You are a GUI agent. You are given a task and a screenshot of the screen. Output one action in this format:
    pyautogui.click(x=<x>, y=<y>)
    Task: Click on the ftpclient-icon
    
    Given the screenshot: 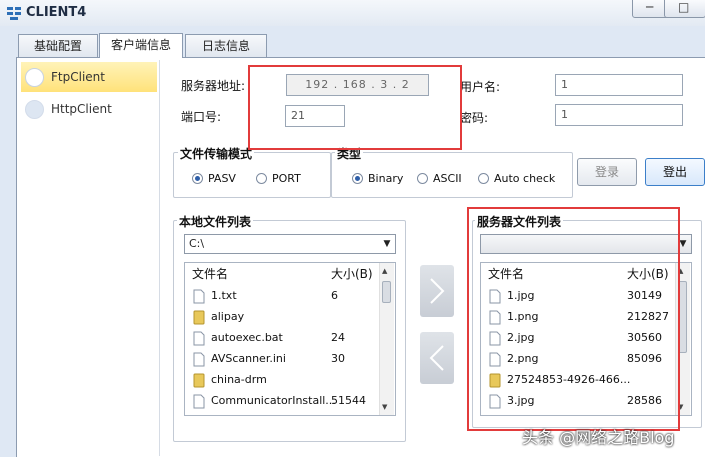 What is the action you would take?
    pyautogui.click(x=34, y=77)
    